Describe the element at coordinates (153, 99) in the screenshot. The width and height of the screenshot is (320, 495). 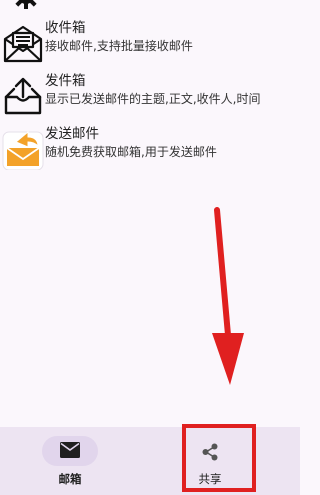
I see `outbox-description: 显示已发送邮件的主题,正文,收件人,时间` at that location.